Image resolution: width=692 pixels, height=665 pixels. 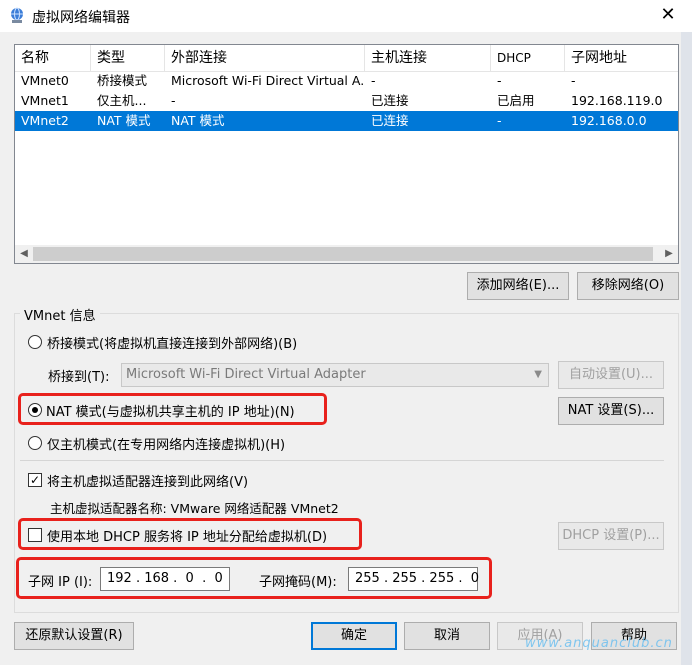 I want to click on horizontal-scrollbar: ◀ ▶, so click(x=346, y=254).